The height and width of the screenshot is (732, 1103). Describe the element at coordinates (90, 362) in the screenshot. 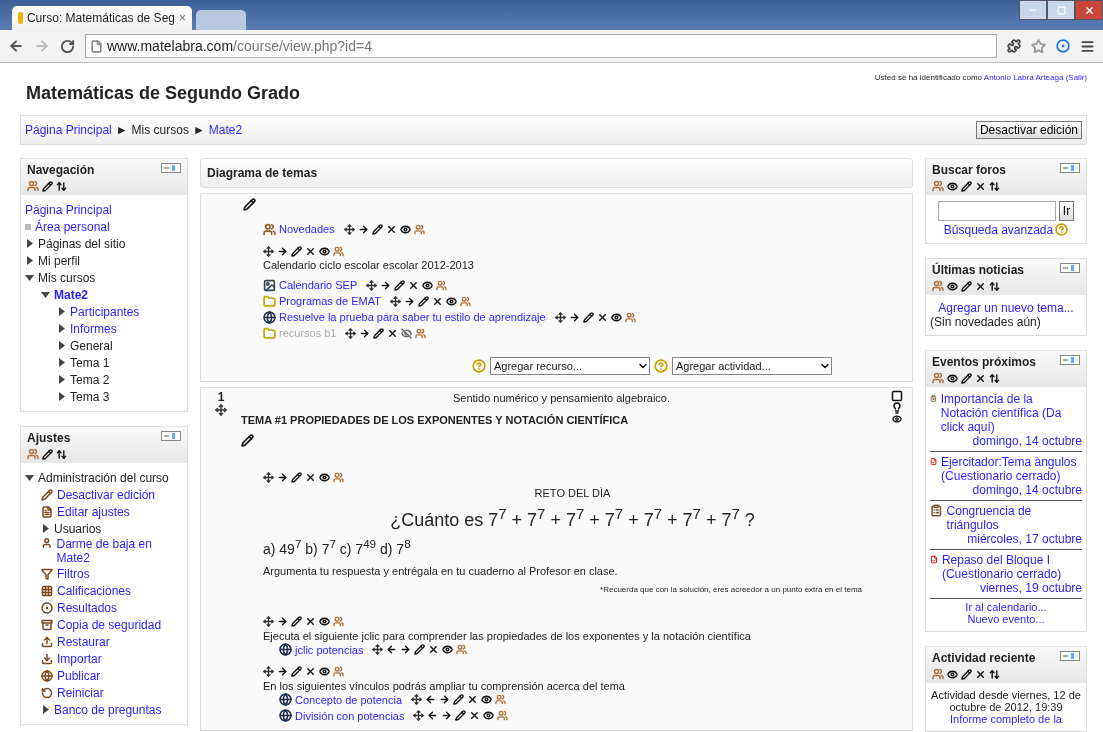

I see `tree-item: Tema 1` at that location.